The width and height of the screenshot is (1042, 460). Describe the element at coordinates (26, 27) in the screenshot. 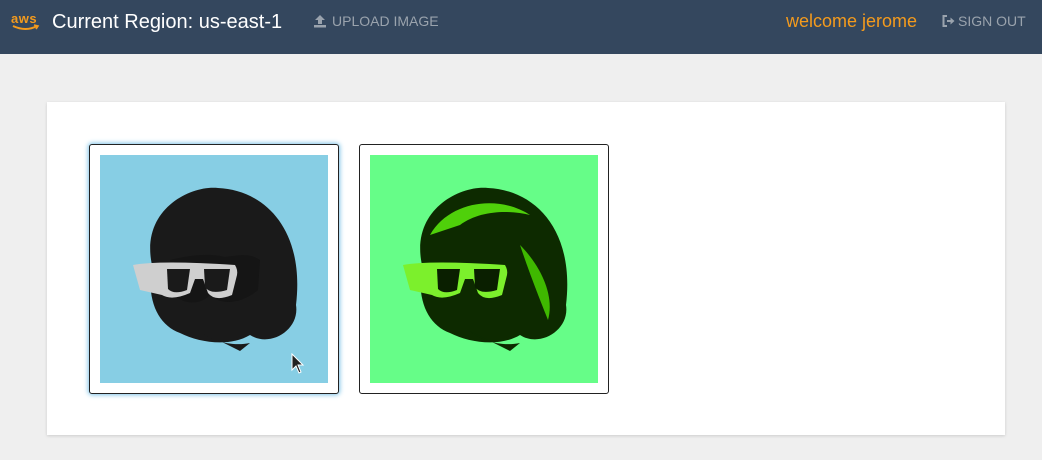

I see `aws-smile-icon` at that location.